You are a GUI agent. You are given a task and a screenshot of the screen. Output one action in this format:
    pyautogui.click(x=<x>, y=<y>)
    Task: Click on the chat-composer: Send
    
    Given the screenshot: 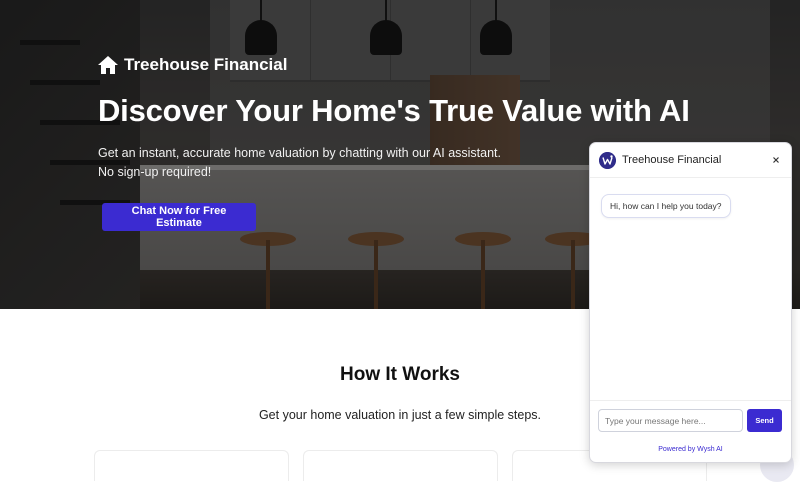 What is the action you would take?
    pyautogui.click(x=690, y=420)
    